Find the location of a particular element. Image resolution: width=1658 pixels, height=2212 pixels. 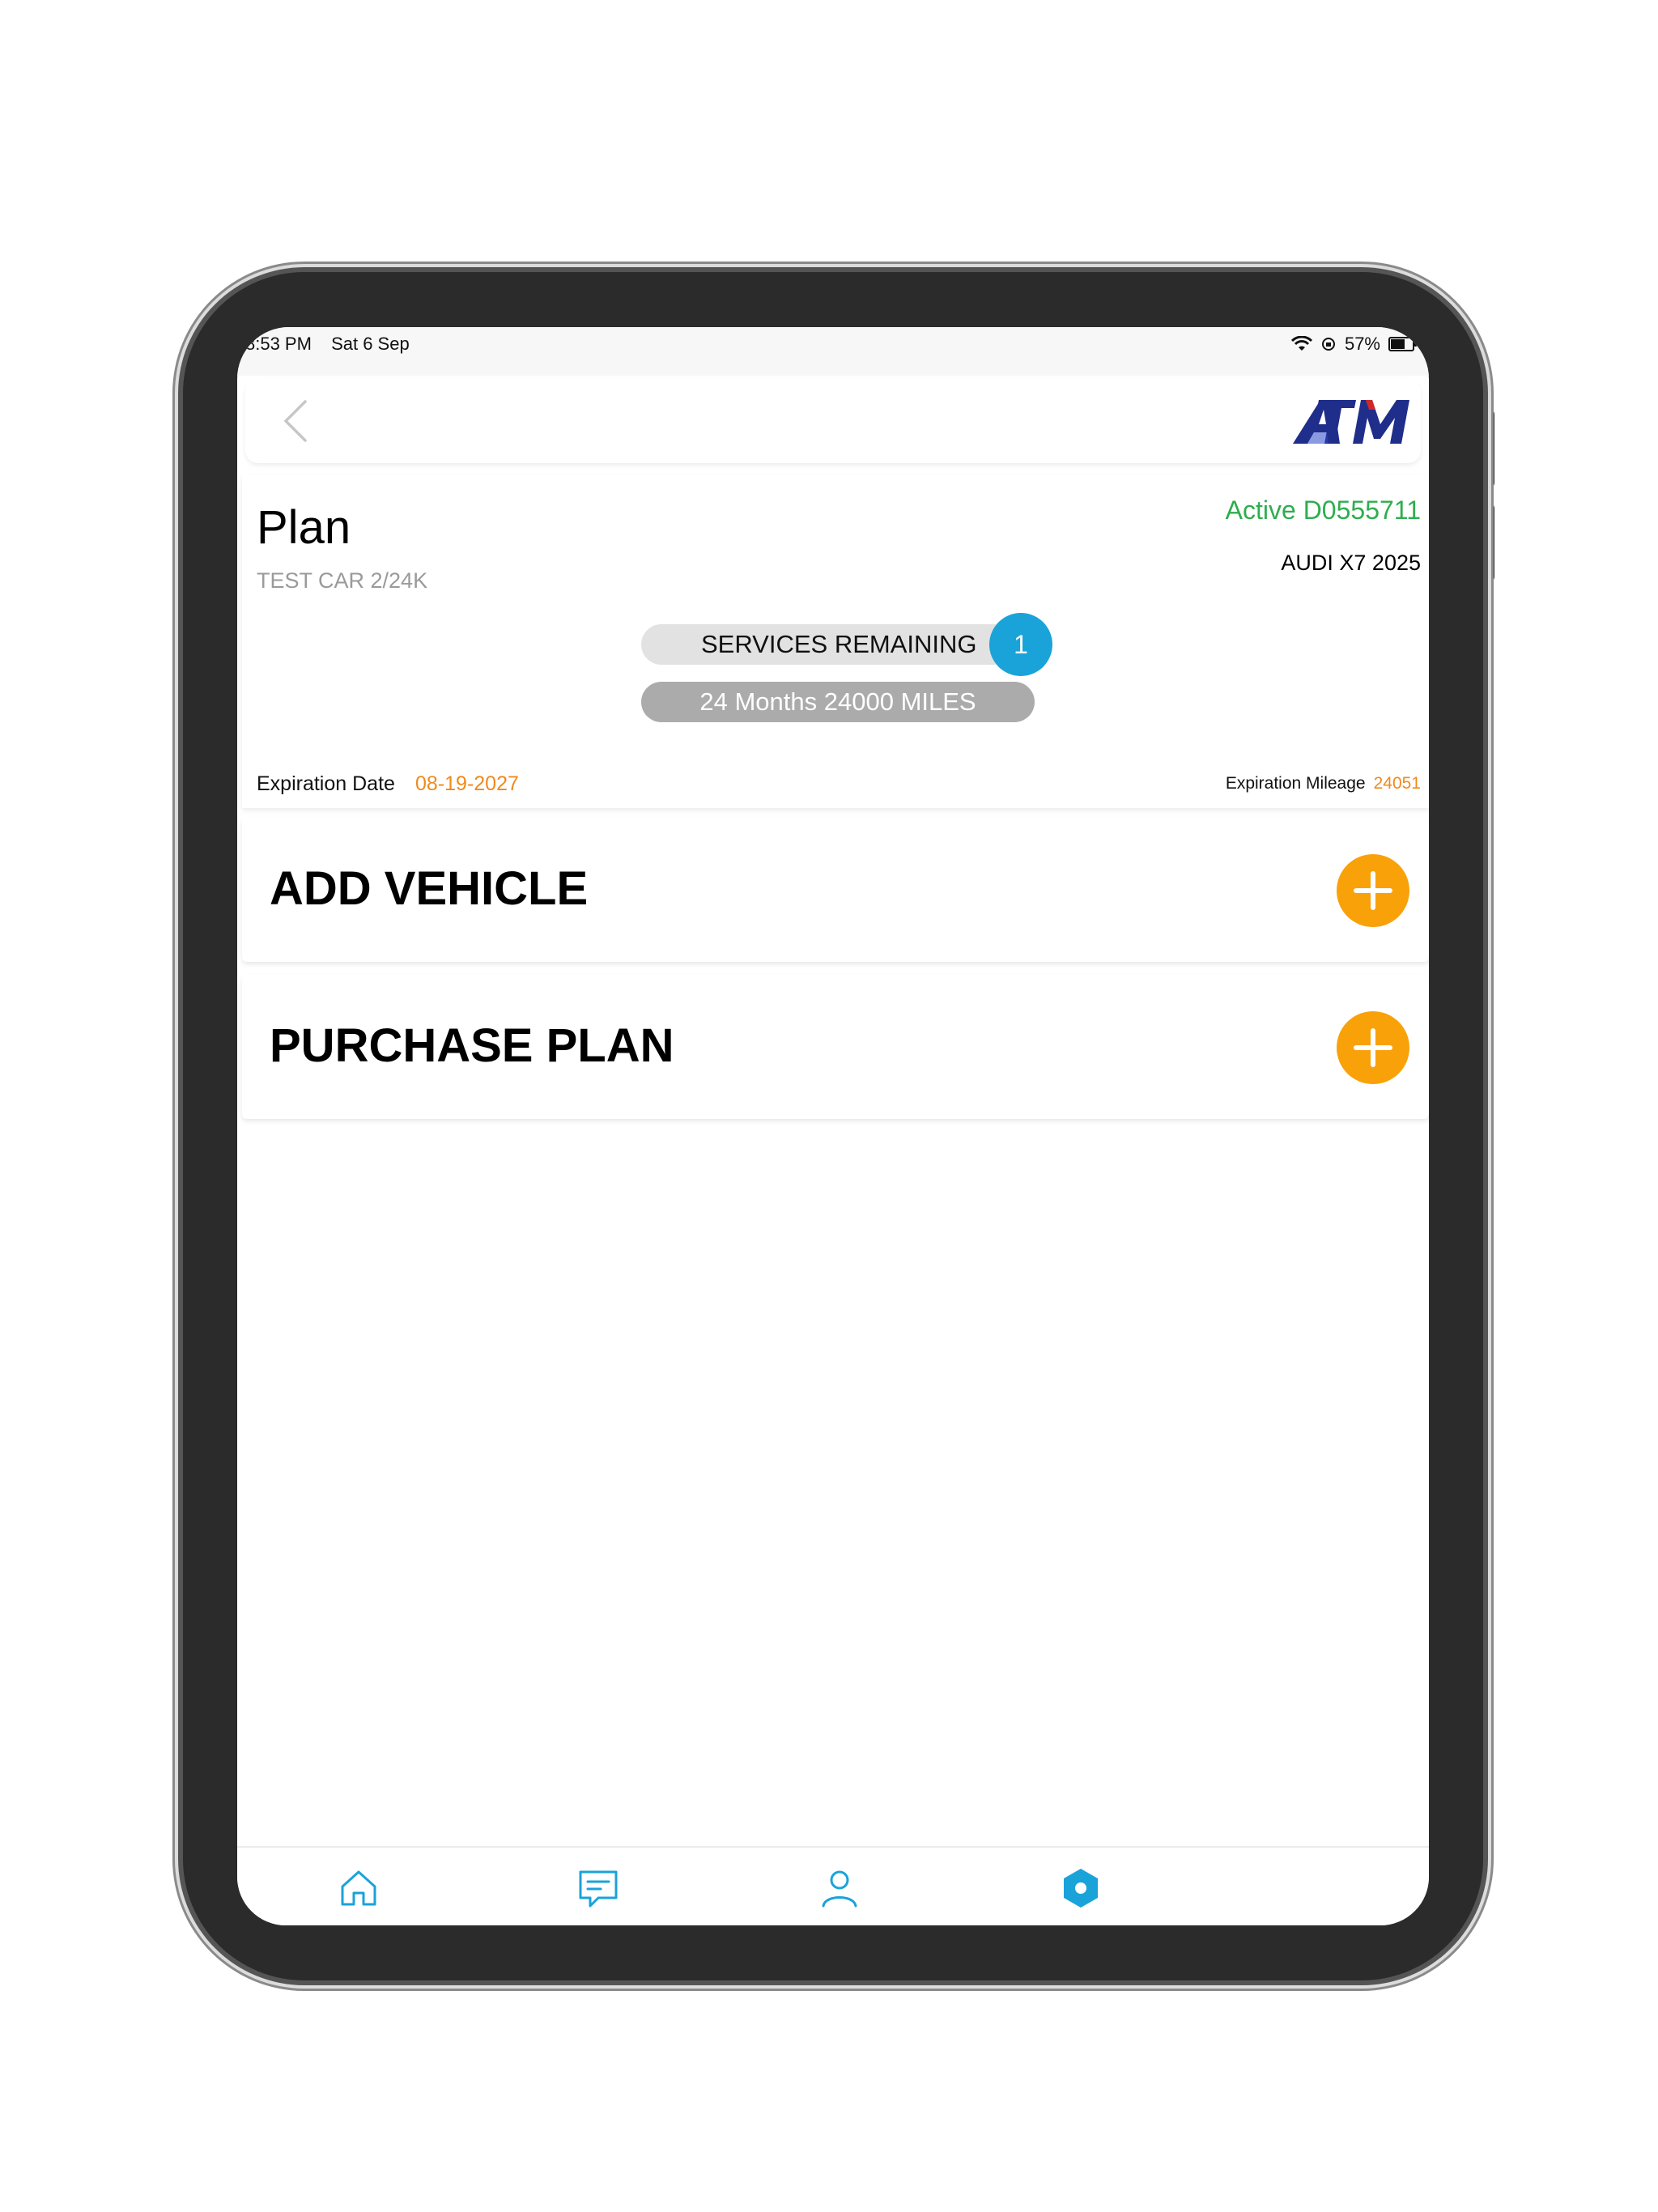

expiration-date-label: Expiration Date is located at coordinates (326, 783).